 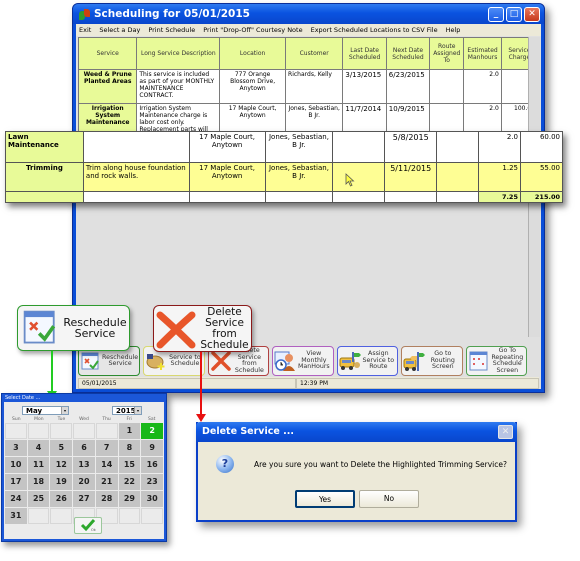 I want to click on calendar-day: 25, so click(x=38, y=499).